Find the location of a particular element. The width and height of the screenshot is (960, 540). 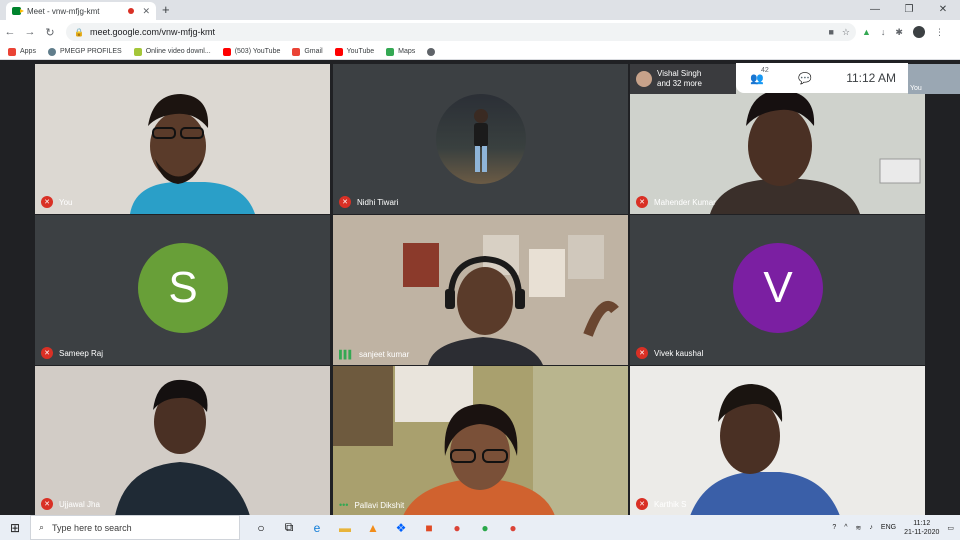

window-controls: — ❐ ✕ is located at coordinates (909, 10).